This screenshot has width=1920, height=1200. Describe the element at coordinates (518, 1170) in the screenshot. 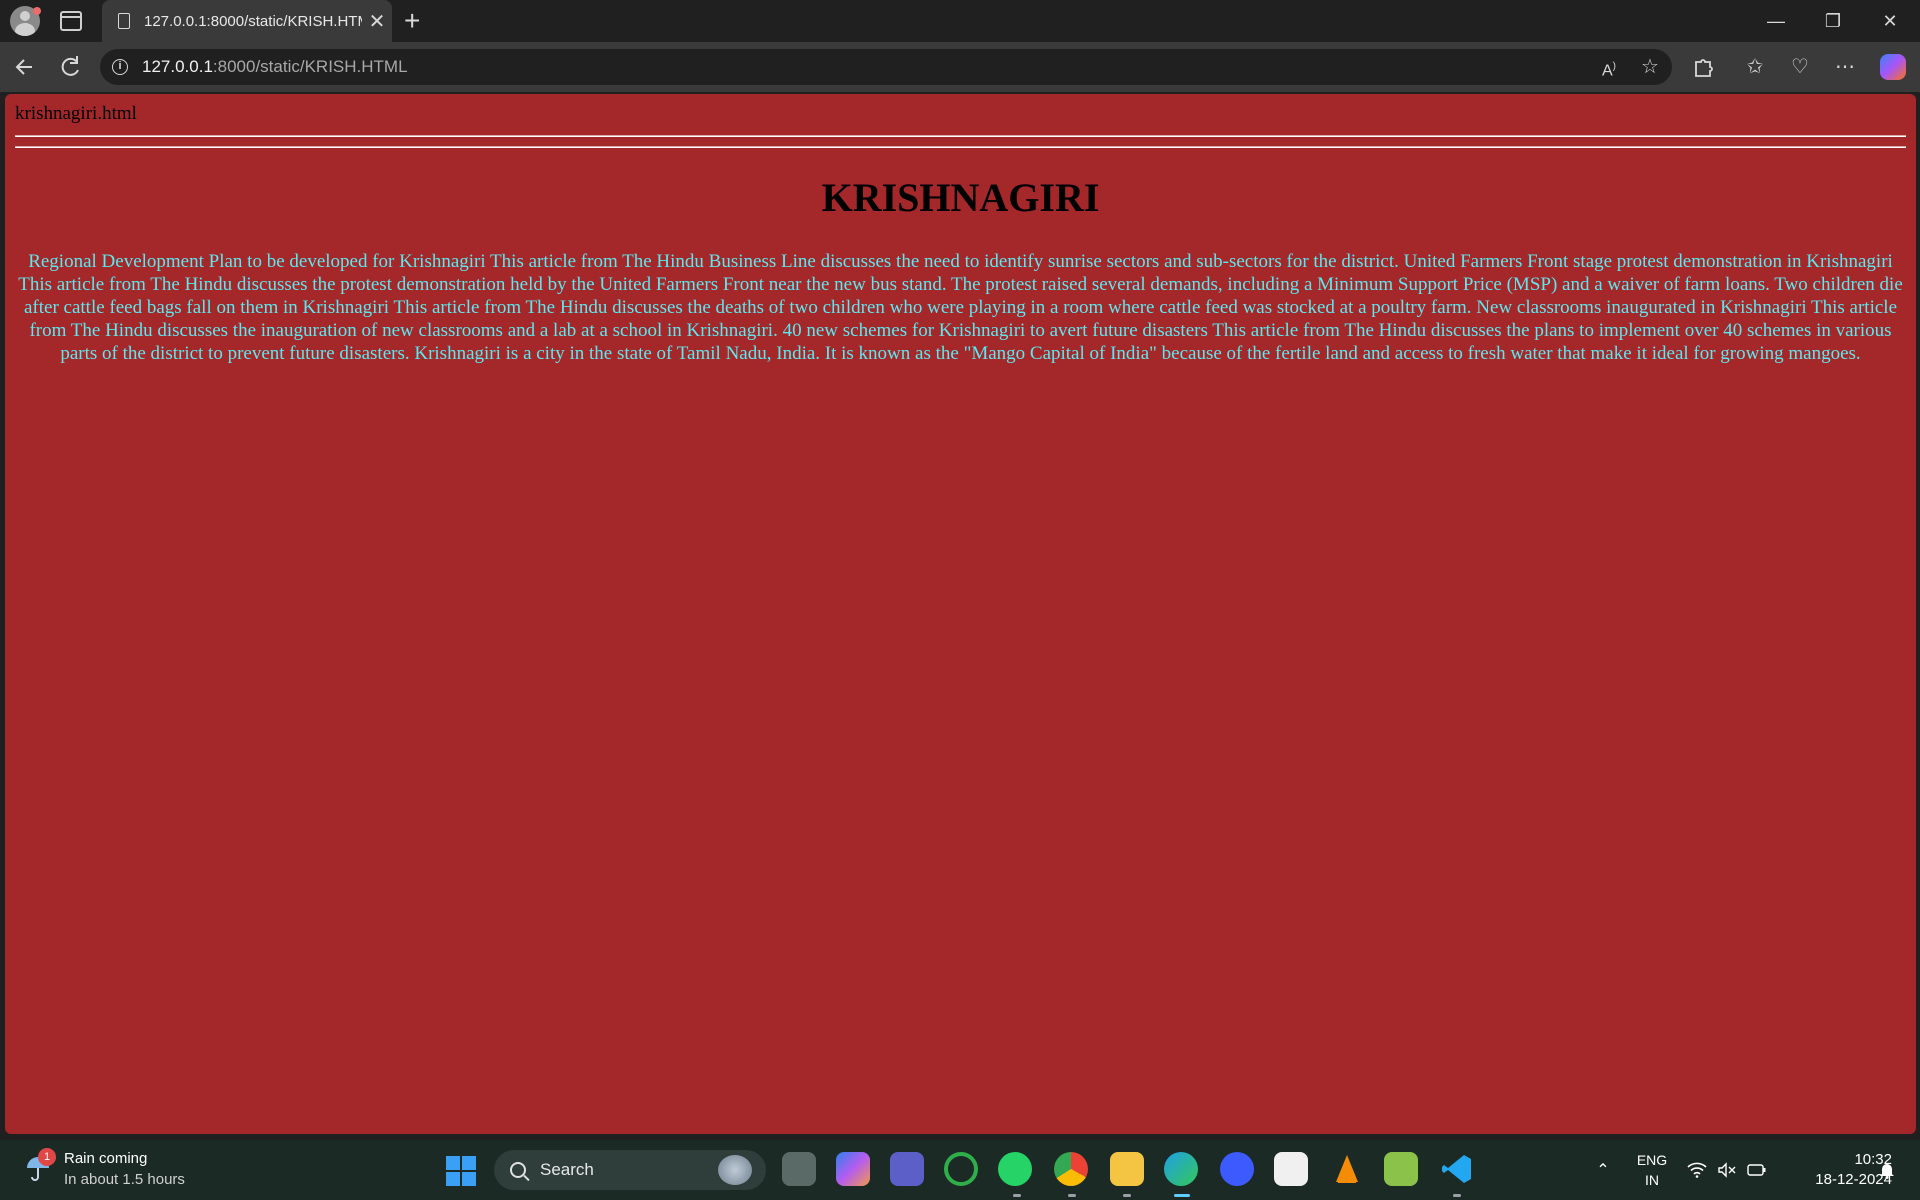

I see `search-icon` at that location.